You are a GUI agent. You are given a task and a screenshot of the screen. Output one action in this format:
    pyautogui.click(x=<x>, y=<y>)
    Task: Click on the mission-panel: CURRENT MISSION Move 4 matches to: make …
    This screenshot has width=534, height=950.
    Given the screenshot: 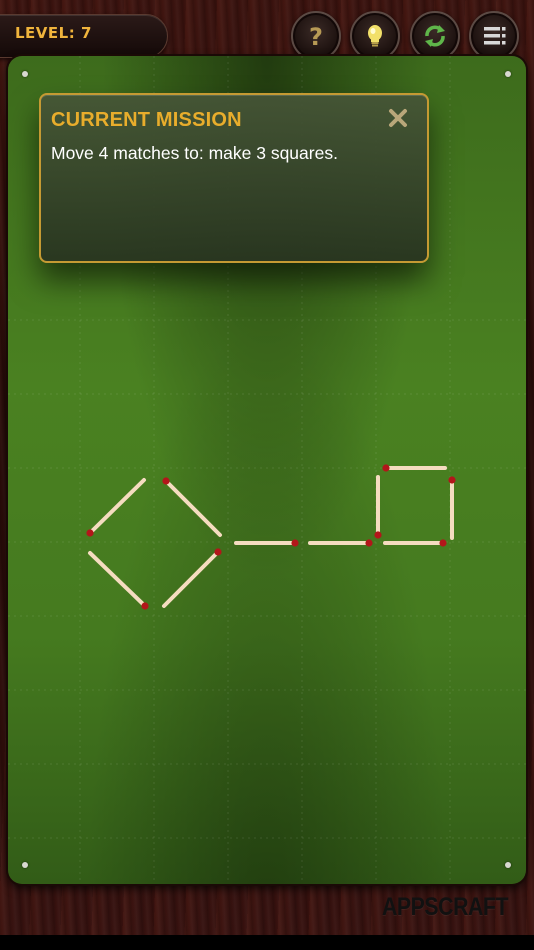 What is the action you would take?
    pyautogui.click(x=234, y=178)
    